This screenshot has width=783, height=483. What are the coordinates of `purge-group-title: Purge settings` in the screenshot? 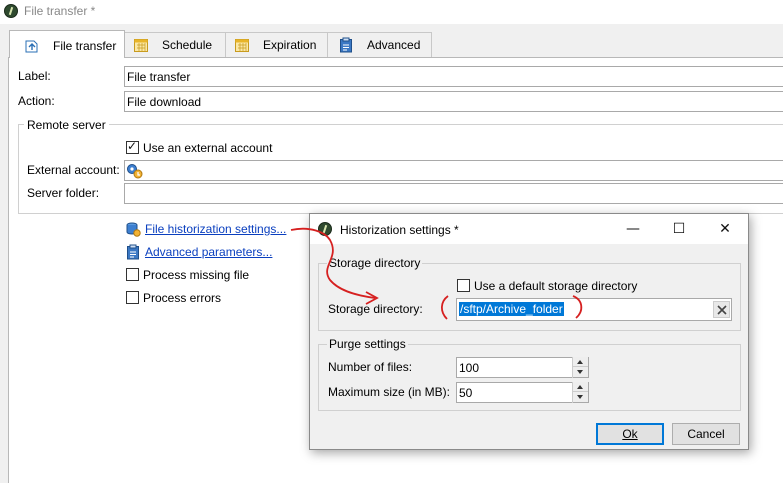 It's located at (367, 344).